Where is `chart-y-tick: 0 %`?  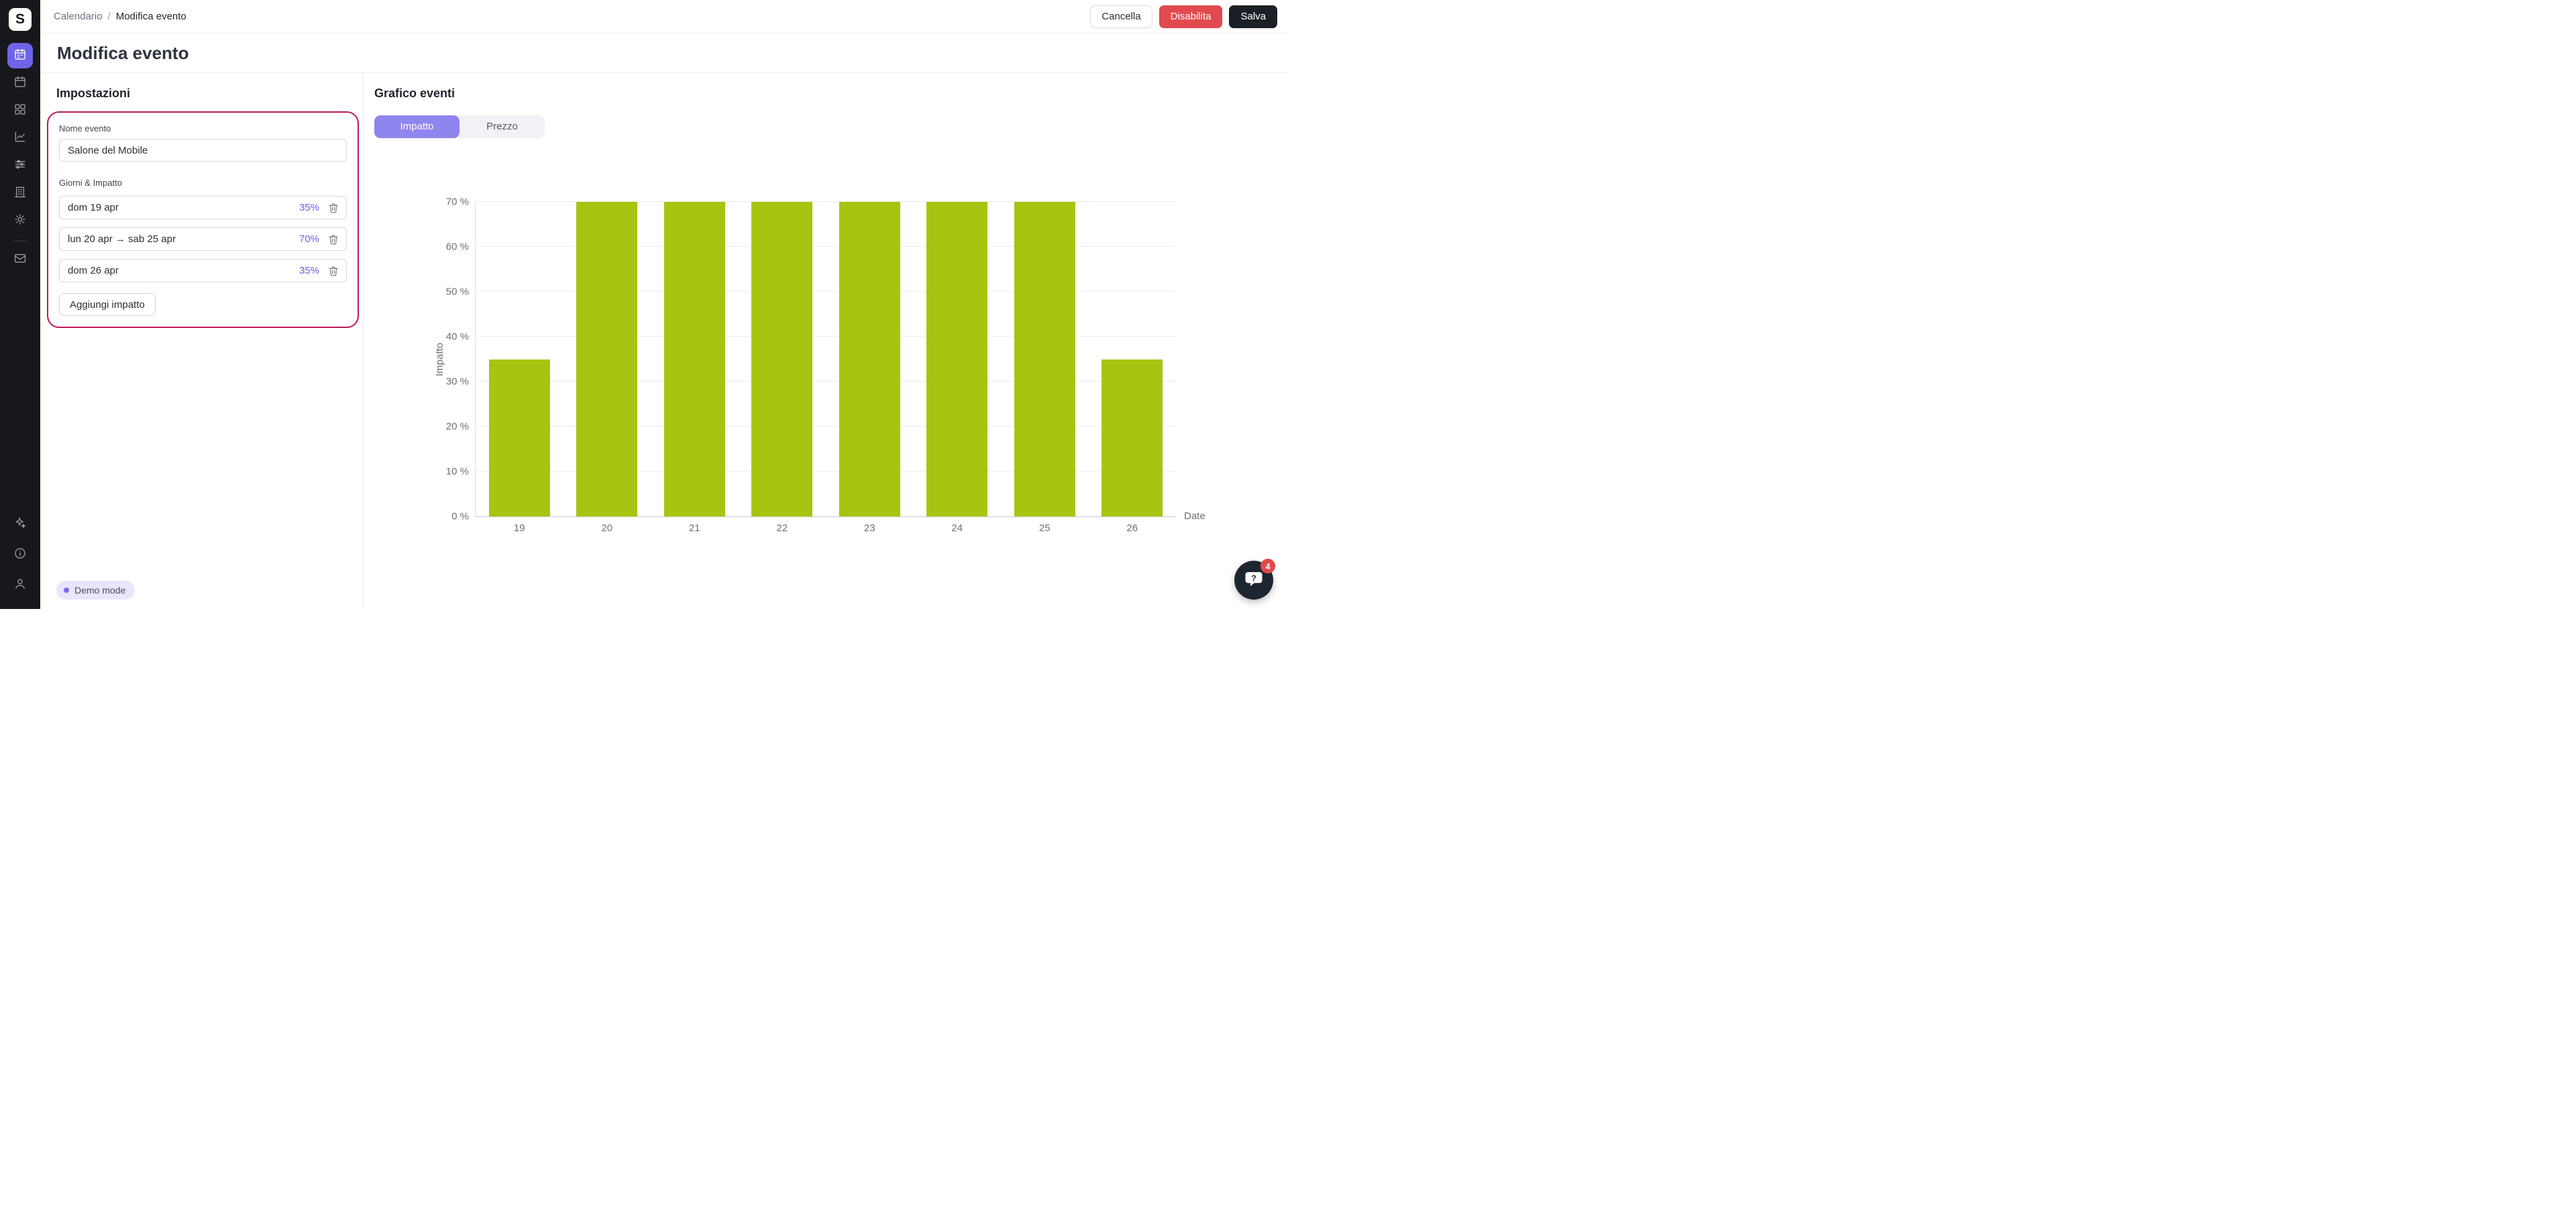
chart-y-tick: 0 % is located at coordinates (460, 516).